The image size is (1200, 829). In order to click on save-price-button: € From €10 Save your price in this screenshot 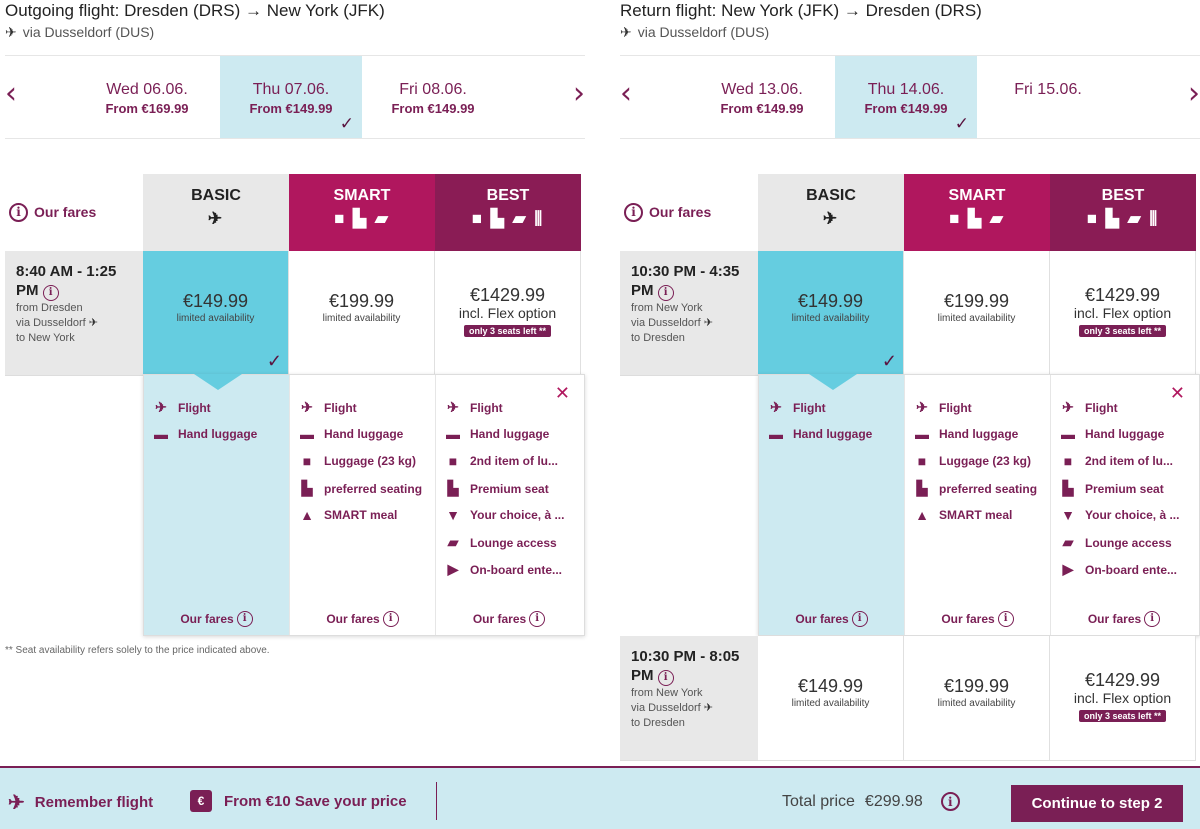, I will do `click(298, 801)`.